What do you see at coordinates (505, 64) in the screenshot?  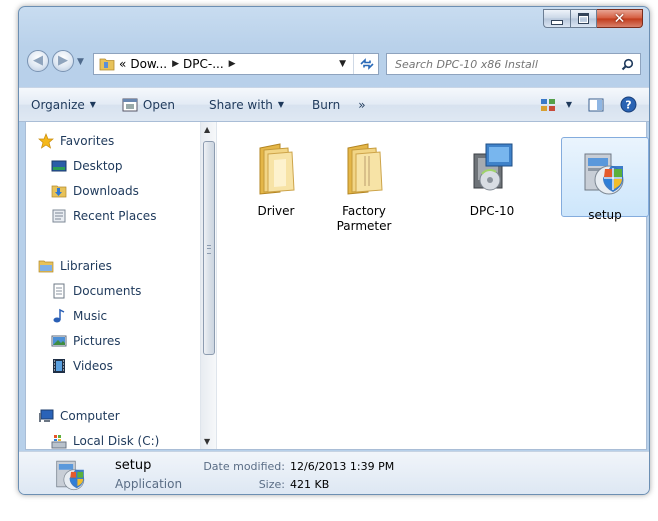 I see `search-input` at bounding box center [505, 64].